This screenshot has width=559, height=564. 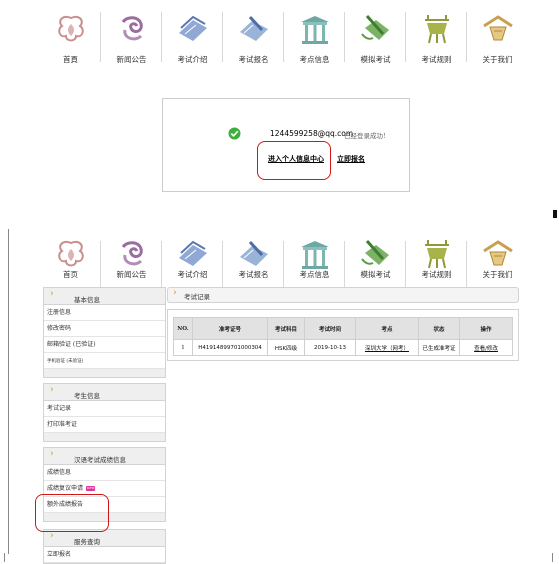 I want to click on news-swirl-icon, so click(x=132, y=254).